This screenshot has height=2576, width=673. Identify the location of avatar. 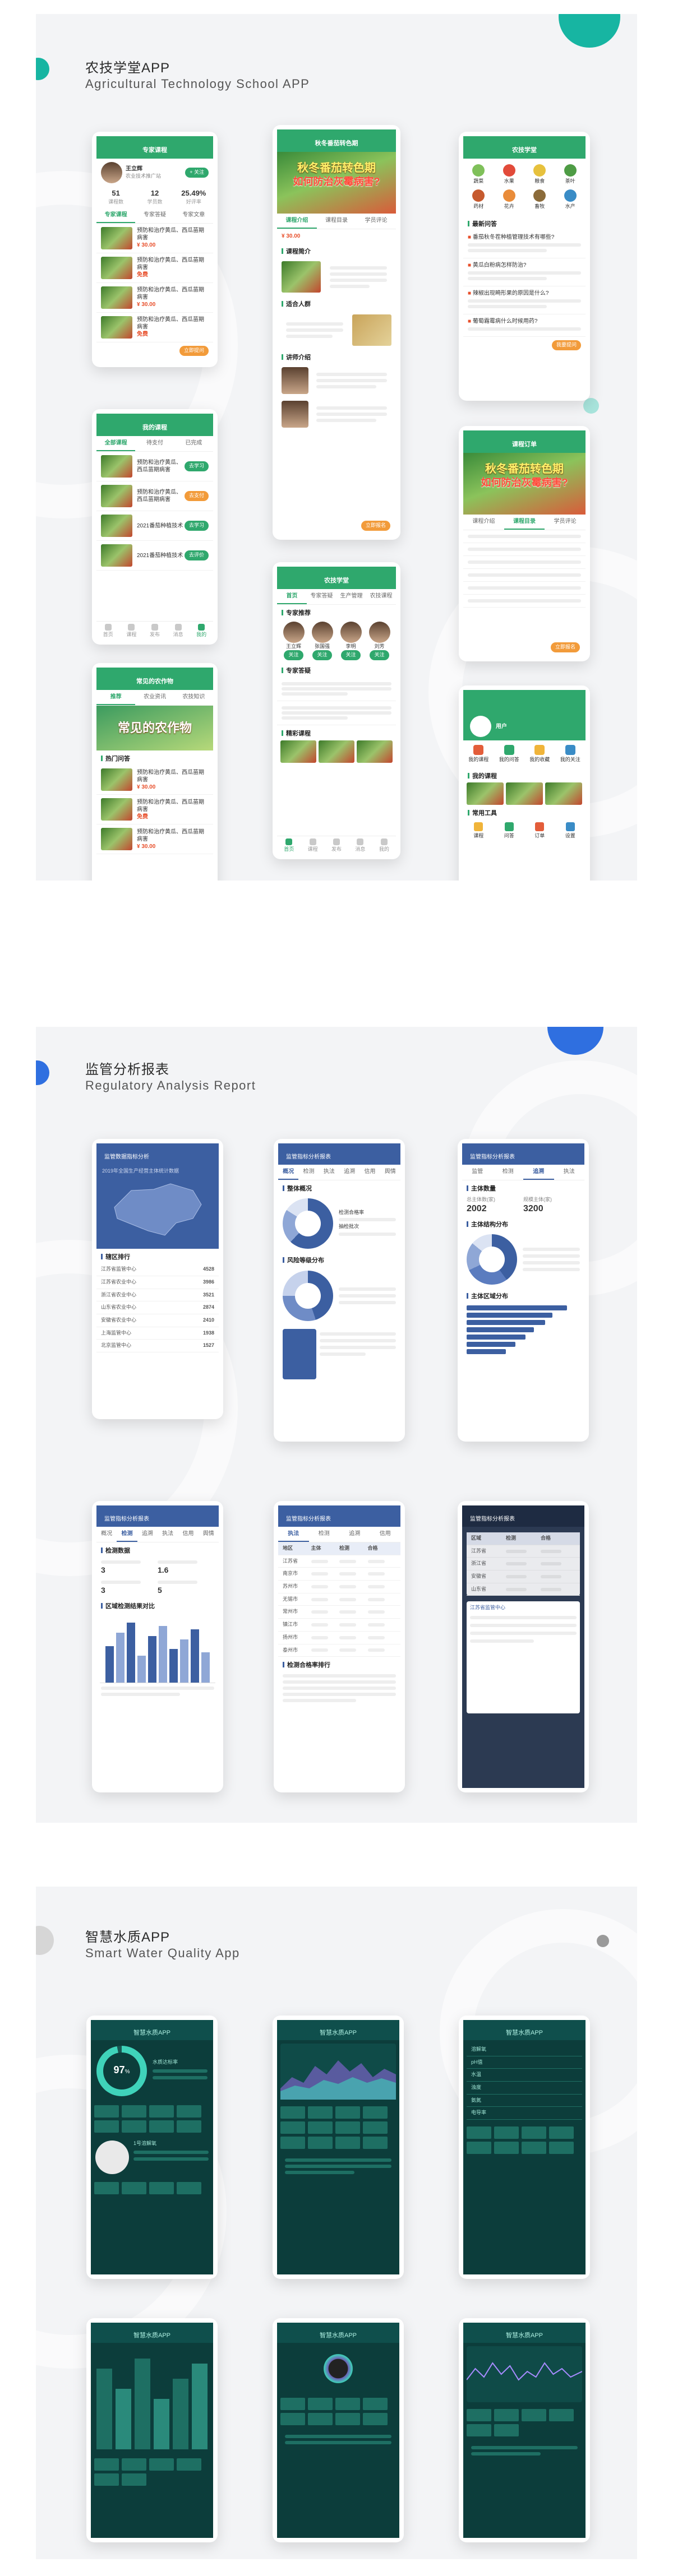
(480, 726).